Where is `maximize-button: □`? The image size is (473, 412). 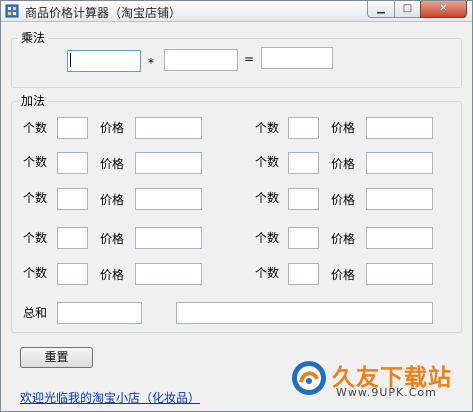 maximize-button: □ is located at coordinates (407, 9).